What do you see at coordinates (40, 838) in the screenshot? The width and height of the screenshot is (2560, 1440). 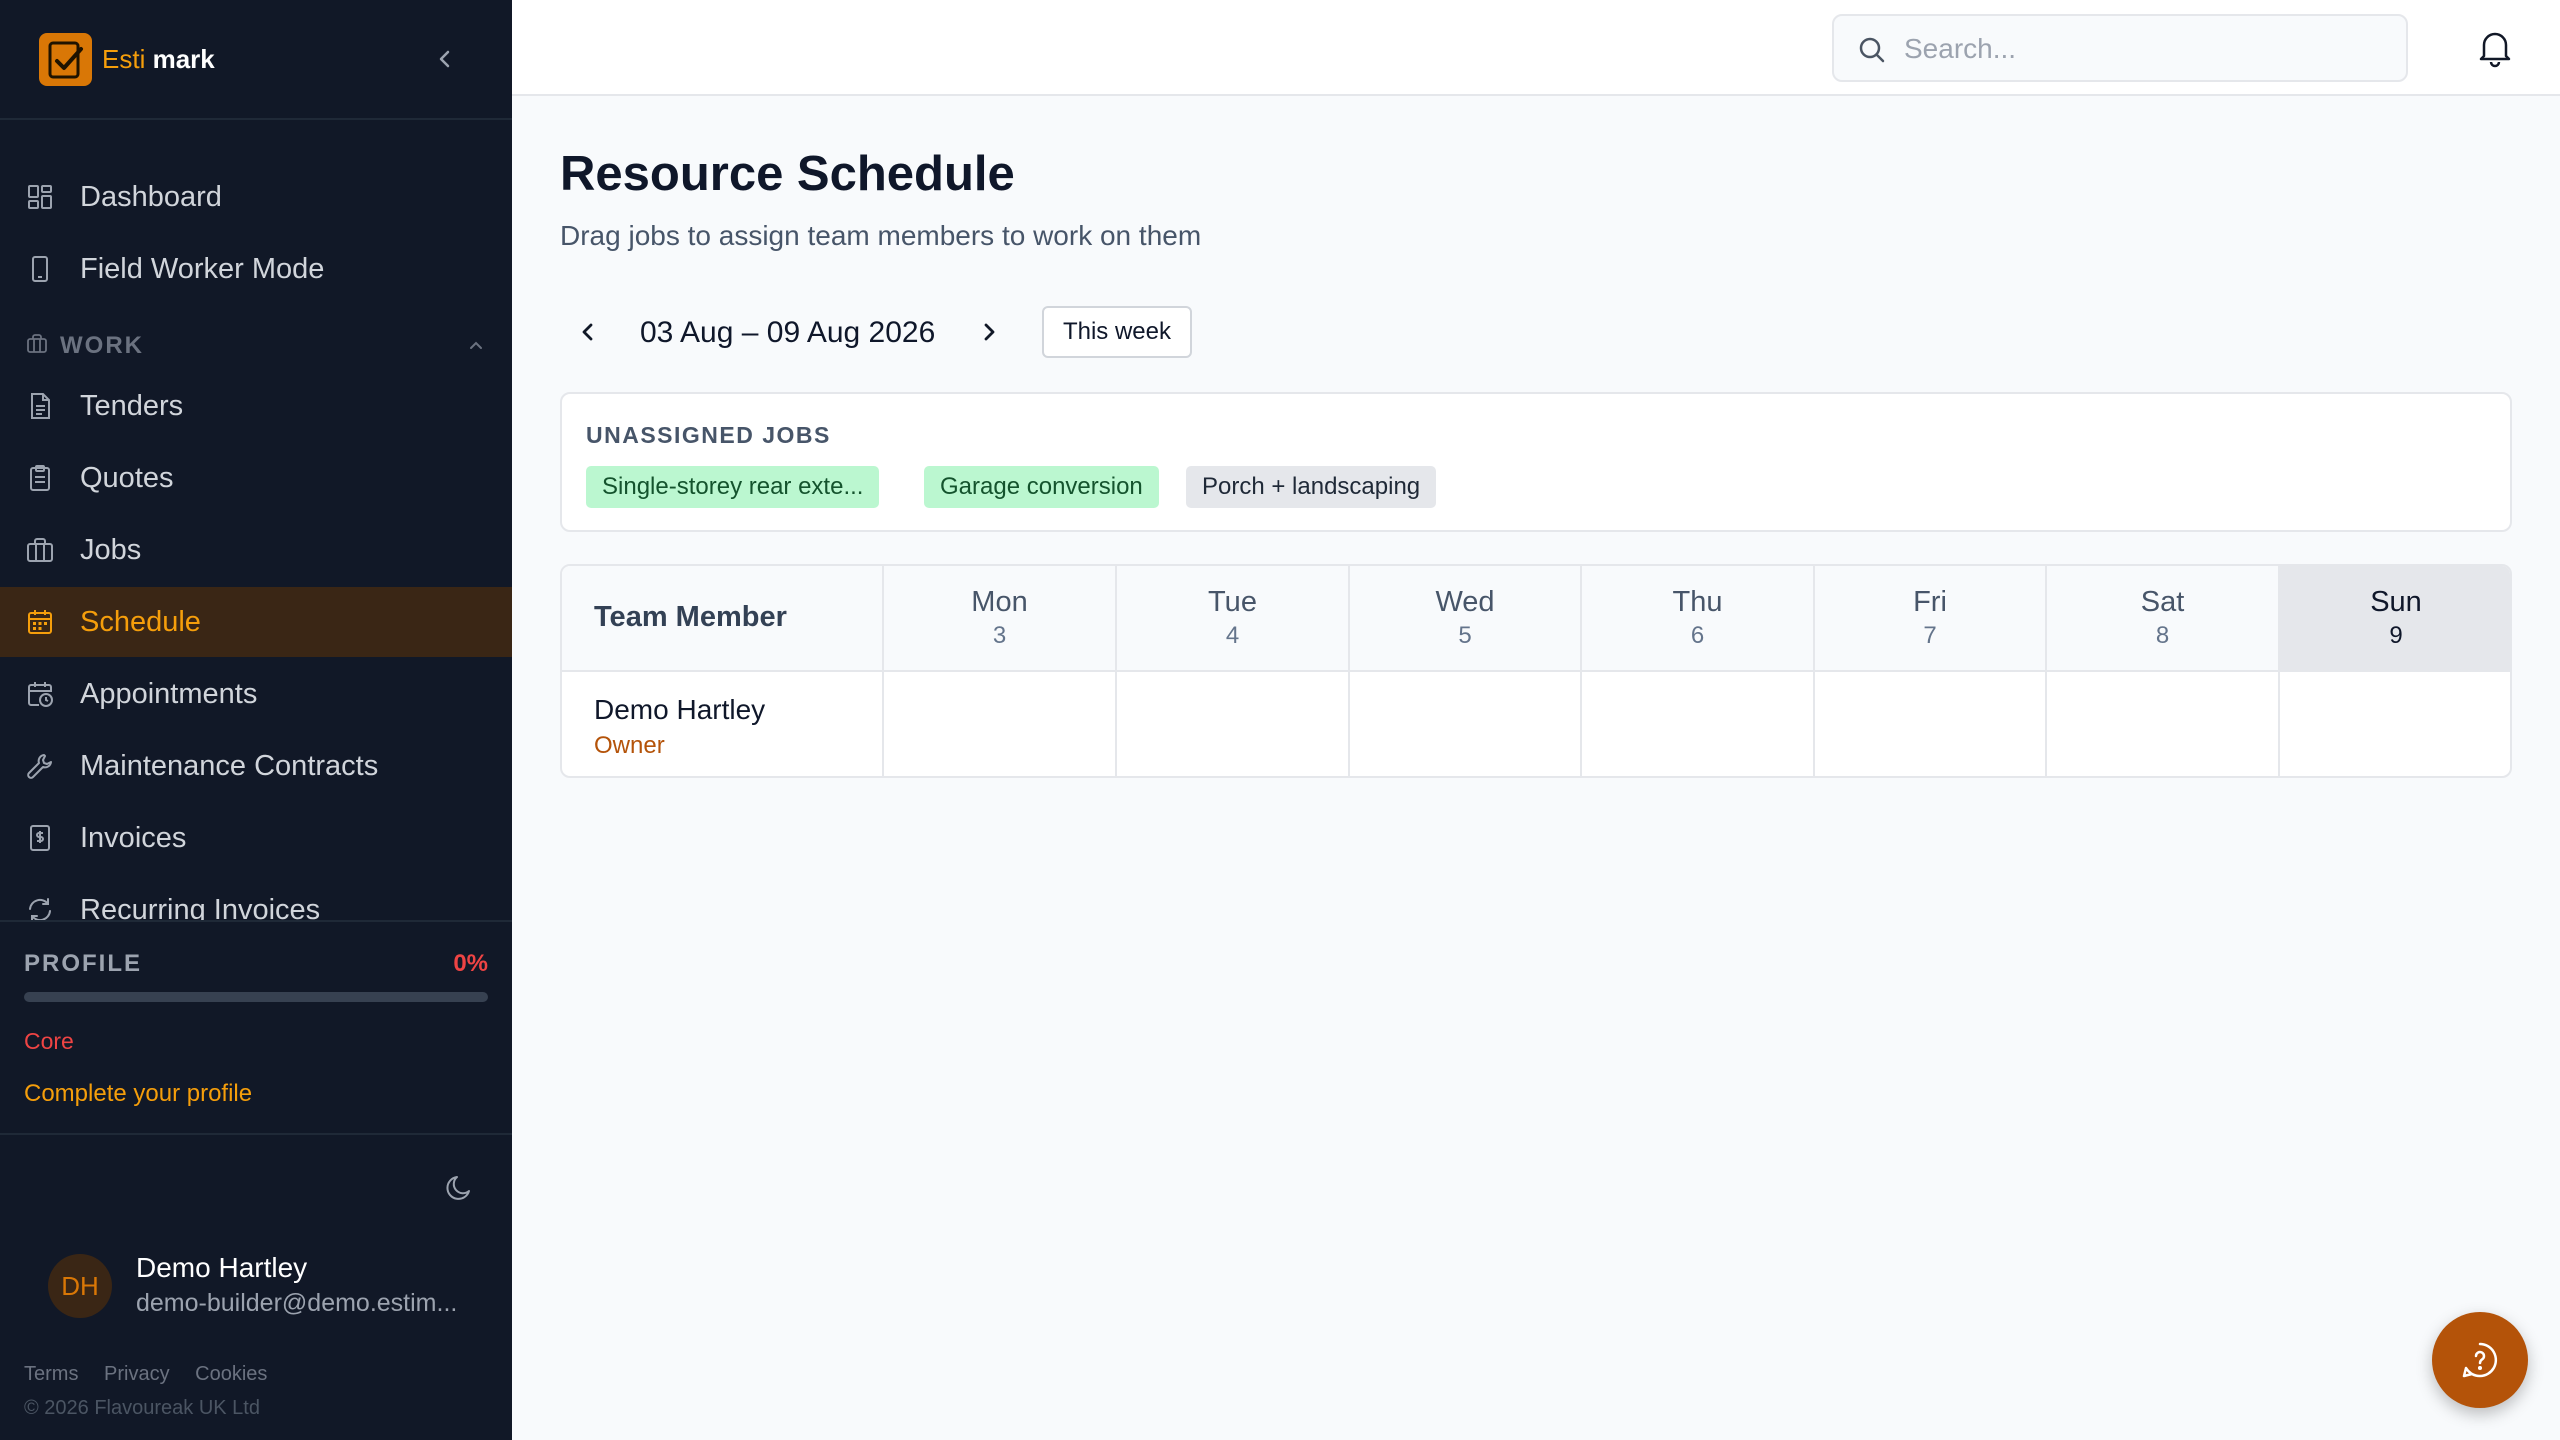 I see `receipt-icon` at bounding box center [40, 838].